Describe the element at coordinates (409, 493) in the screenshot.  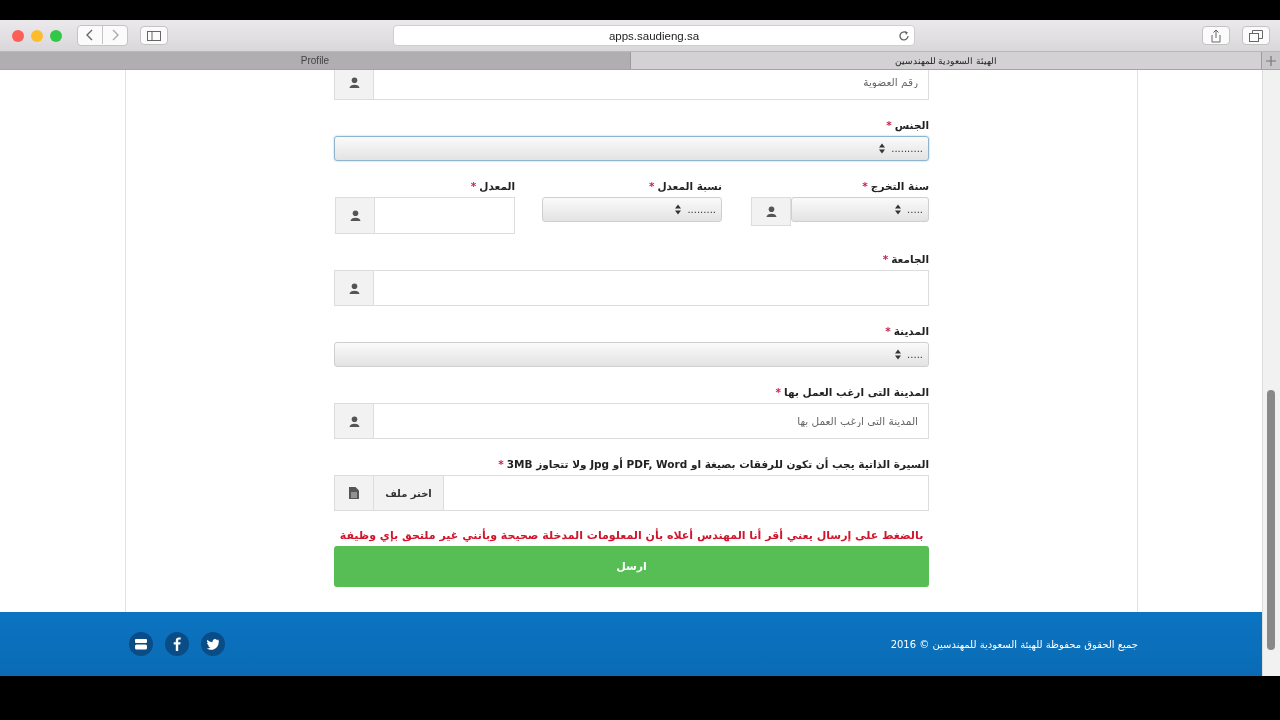
I see `choose-file-button: اختر ملف` at that location.